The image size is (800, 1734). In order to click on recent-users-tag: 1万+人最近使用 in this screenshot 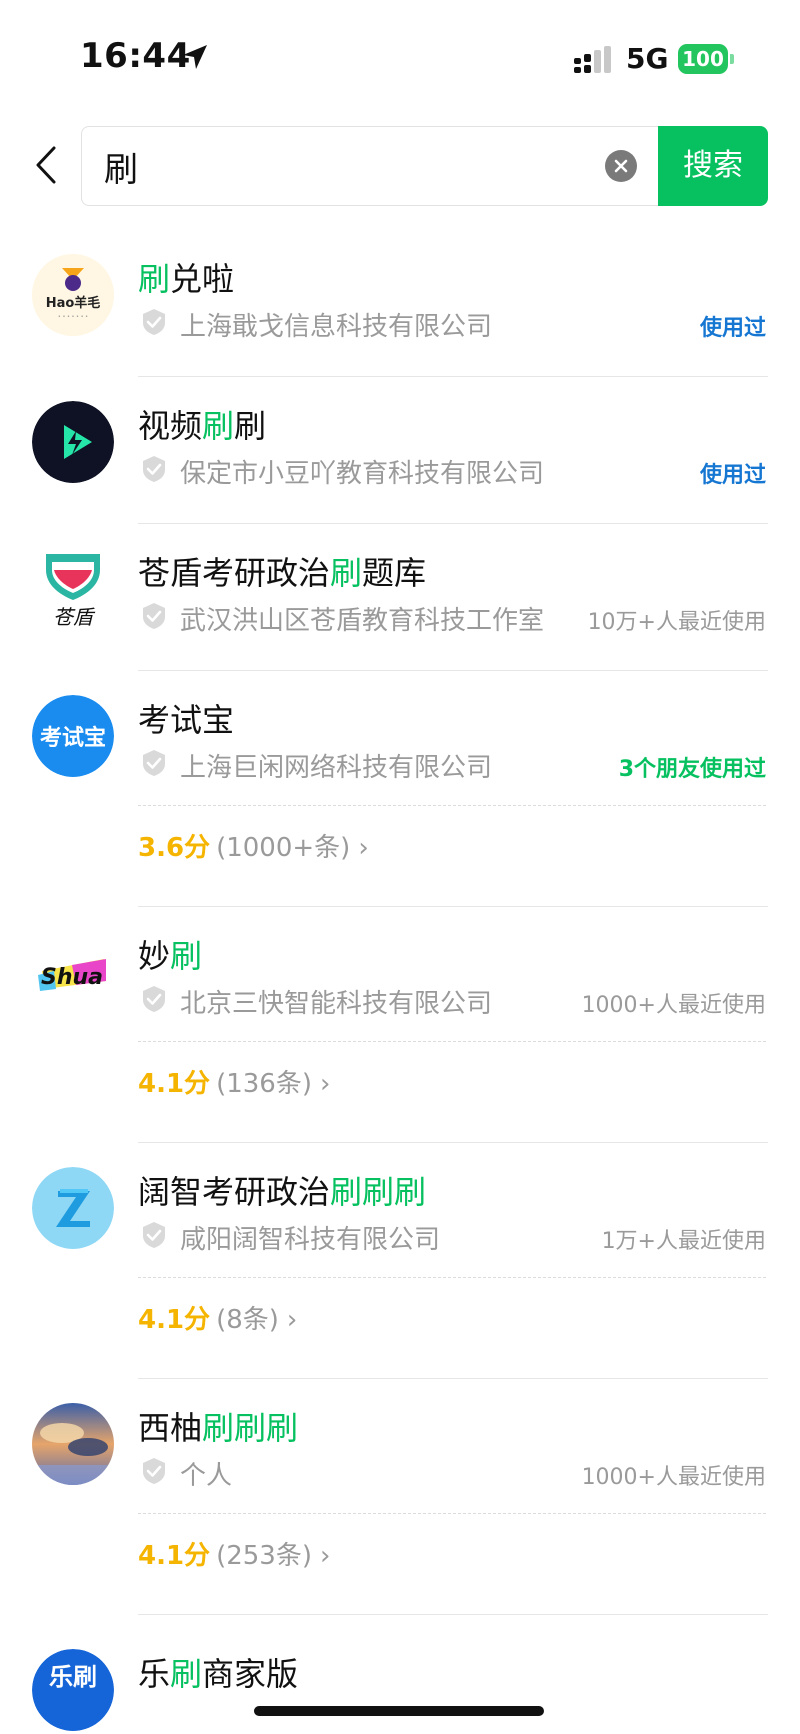, I will do `click(683, 1241)`.